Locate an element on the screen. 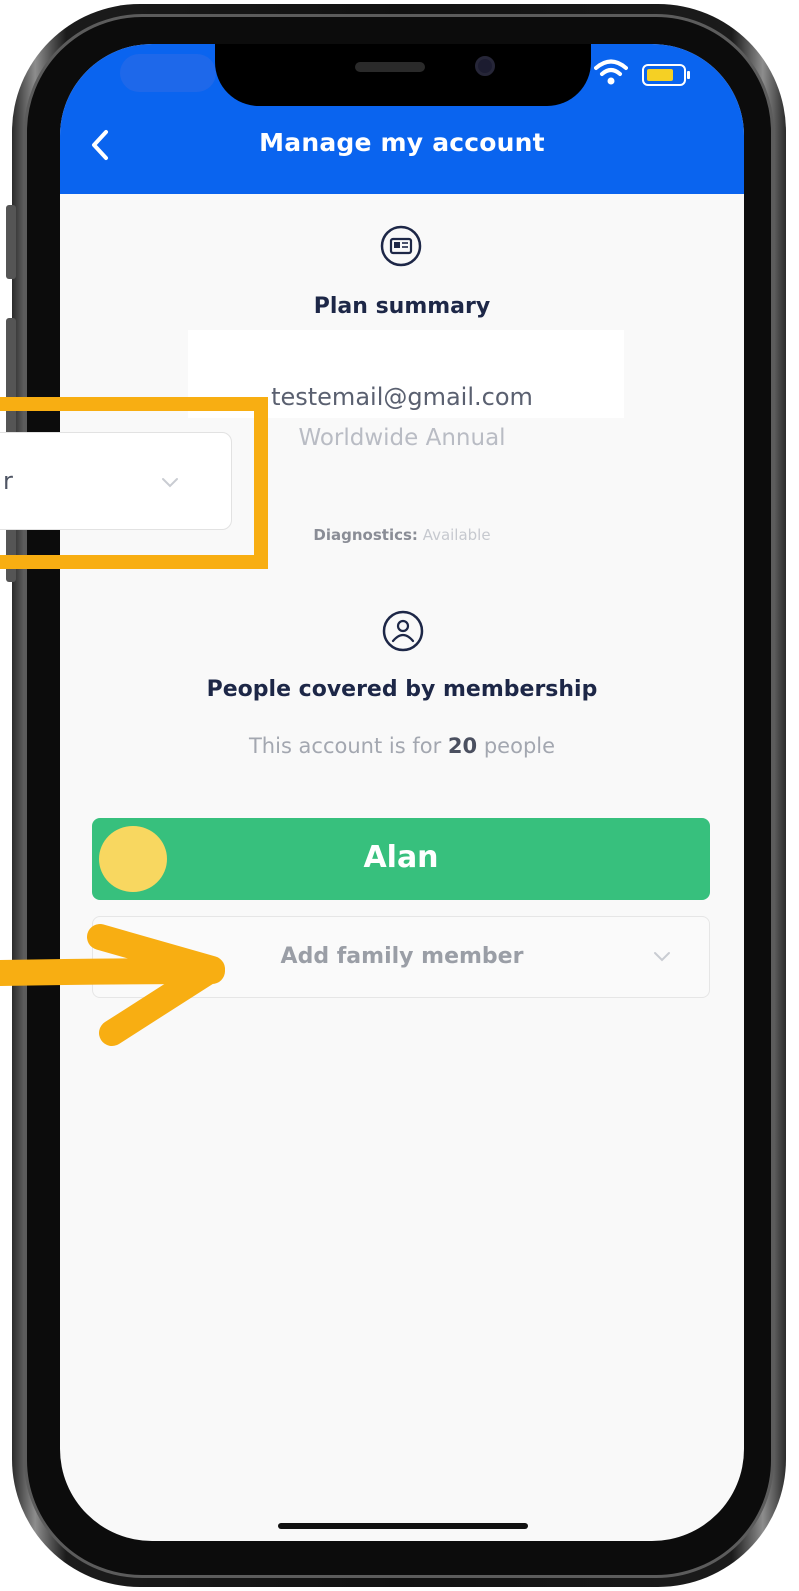 The width and height of the screenshot is (799, 1591). member-name: Alan is located at coordinates (401, 857).